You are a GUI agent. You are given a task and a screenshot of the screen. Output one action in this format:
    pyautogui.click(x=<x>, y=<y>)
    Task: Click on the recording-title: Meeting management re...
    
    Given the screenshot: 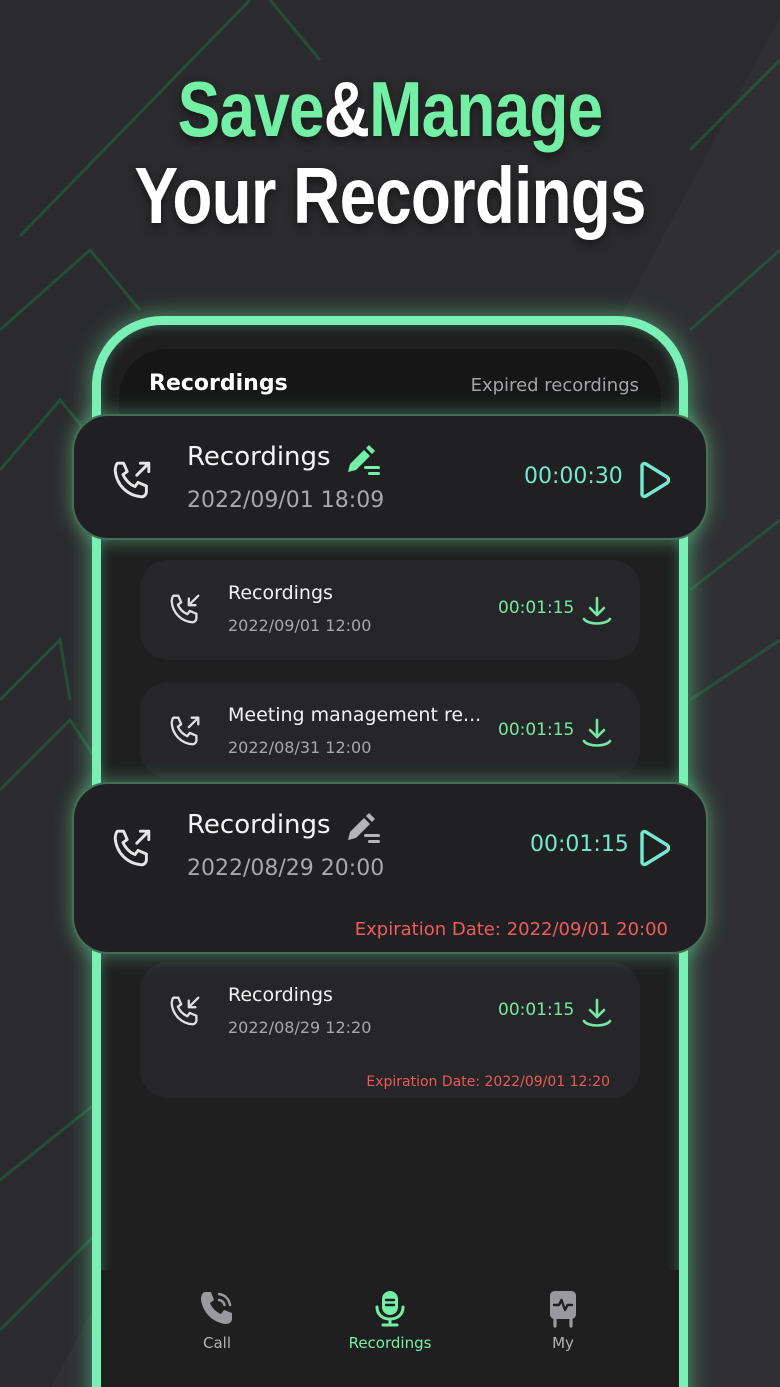 What is the action you would take?
    pyautogui.click(x=355, y=715)
    